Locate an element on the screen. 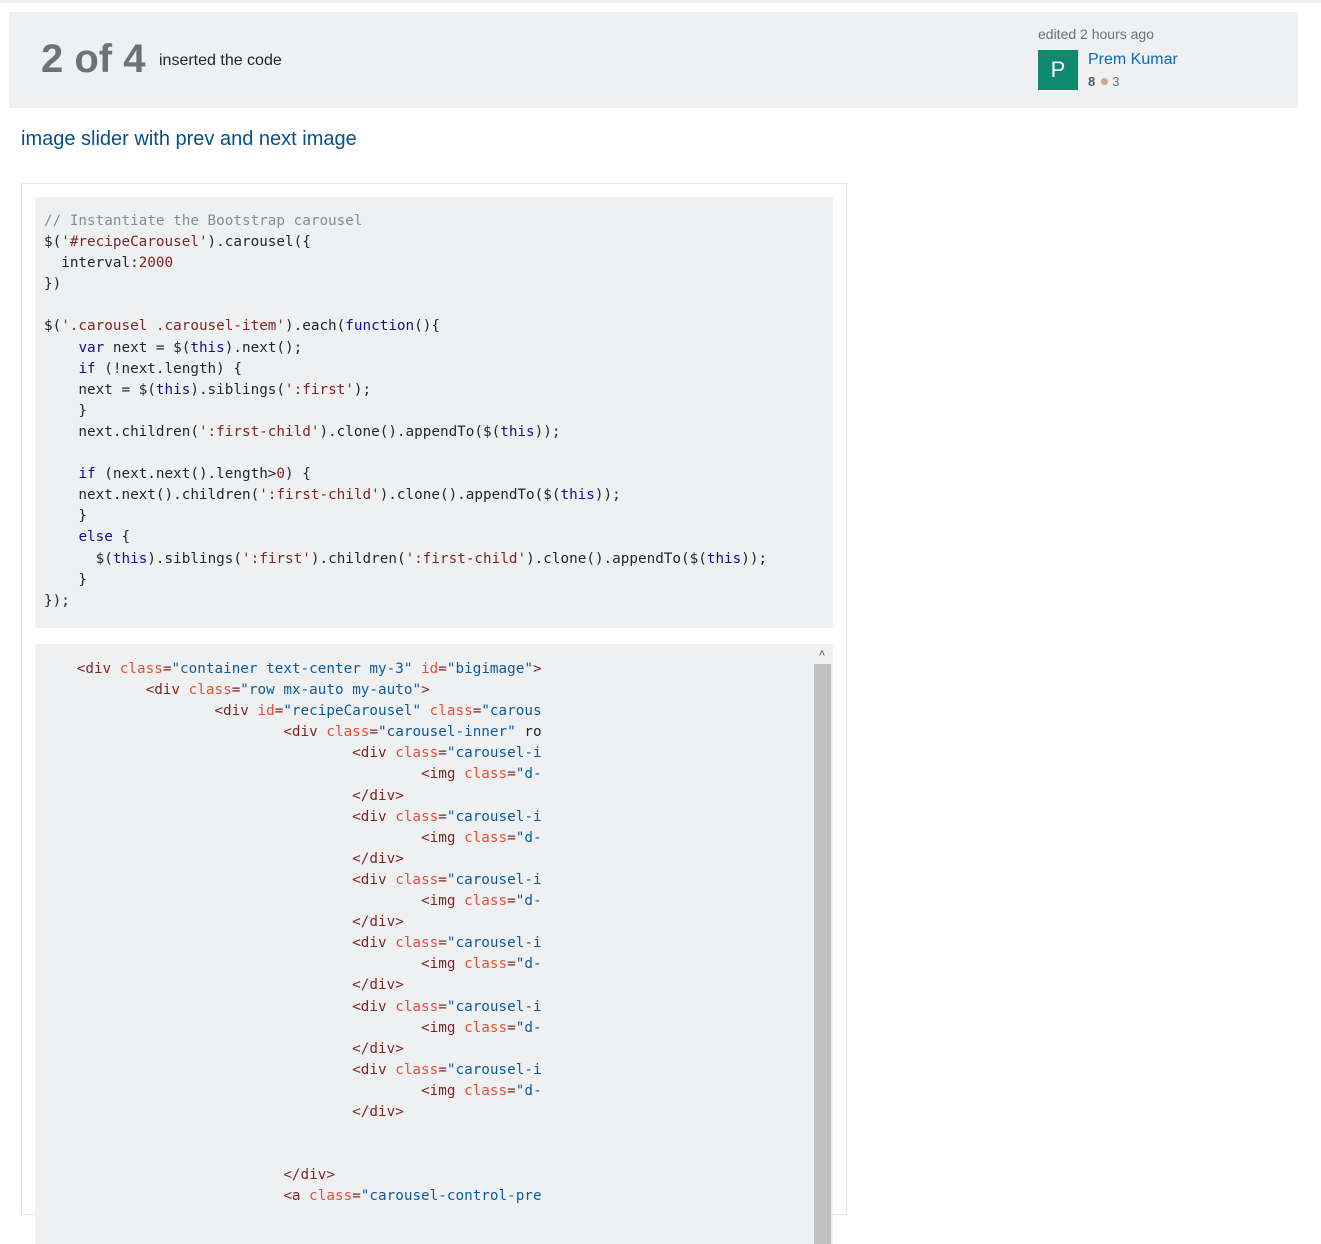 This screenshot has height=1244, width=1321. user-avatar: P is located at coordinates (1058, 70).